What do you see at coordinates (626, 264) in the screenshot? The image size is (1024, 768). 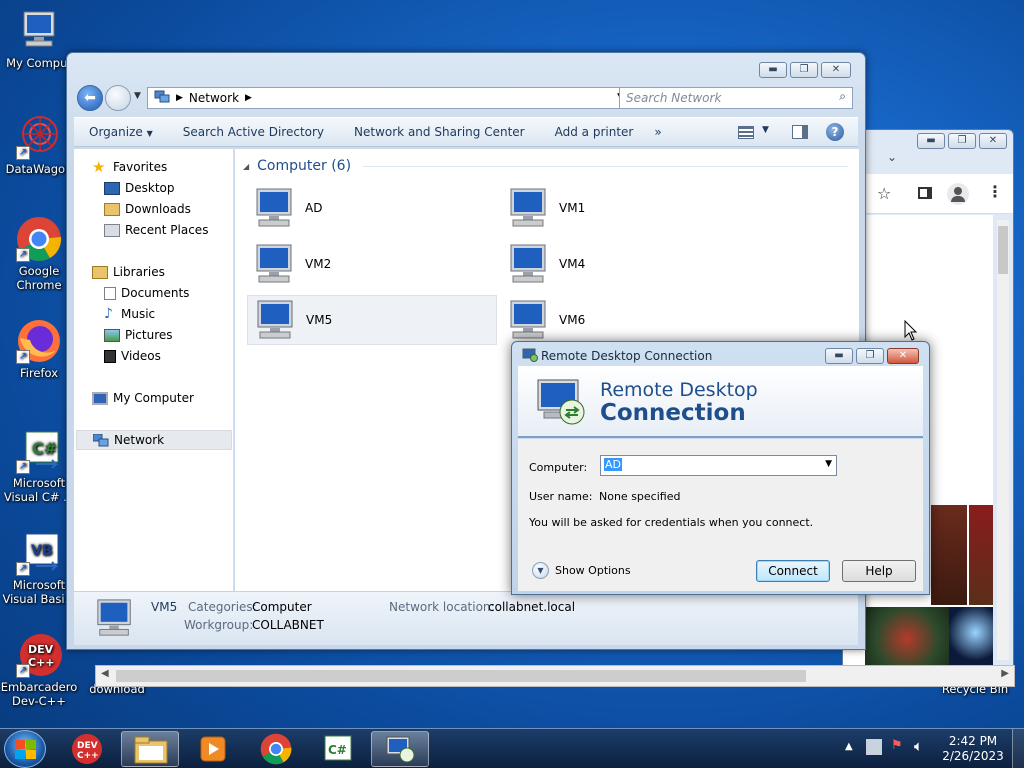 I see `computer-item-vm4: VM4` at bounding box center [626, 264].